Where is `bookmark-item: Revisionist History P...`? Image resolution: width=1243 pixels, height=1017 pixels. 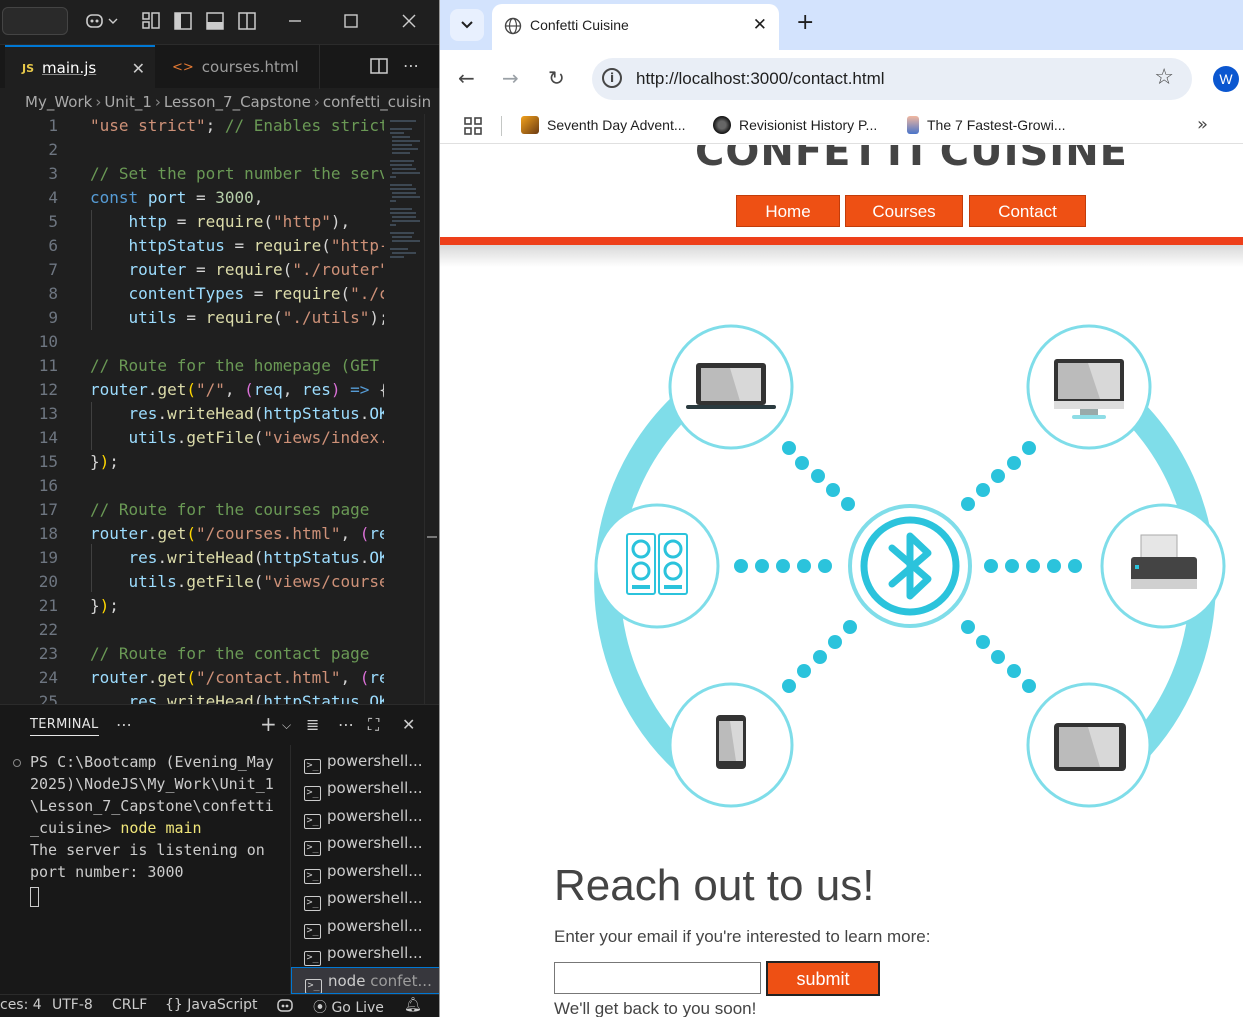 bookmark-item: Revisionist History P... is located at coordinates (795, 125).